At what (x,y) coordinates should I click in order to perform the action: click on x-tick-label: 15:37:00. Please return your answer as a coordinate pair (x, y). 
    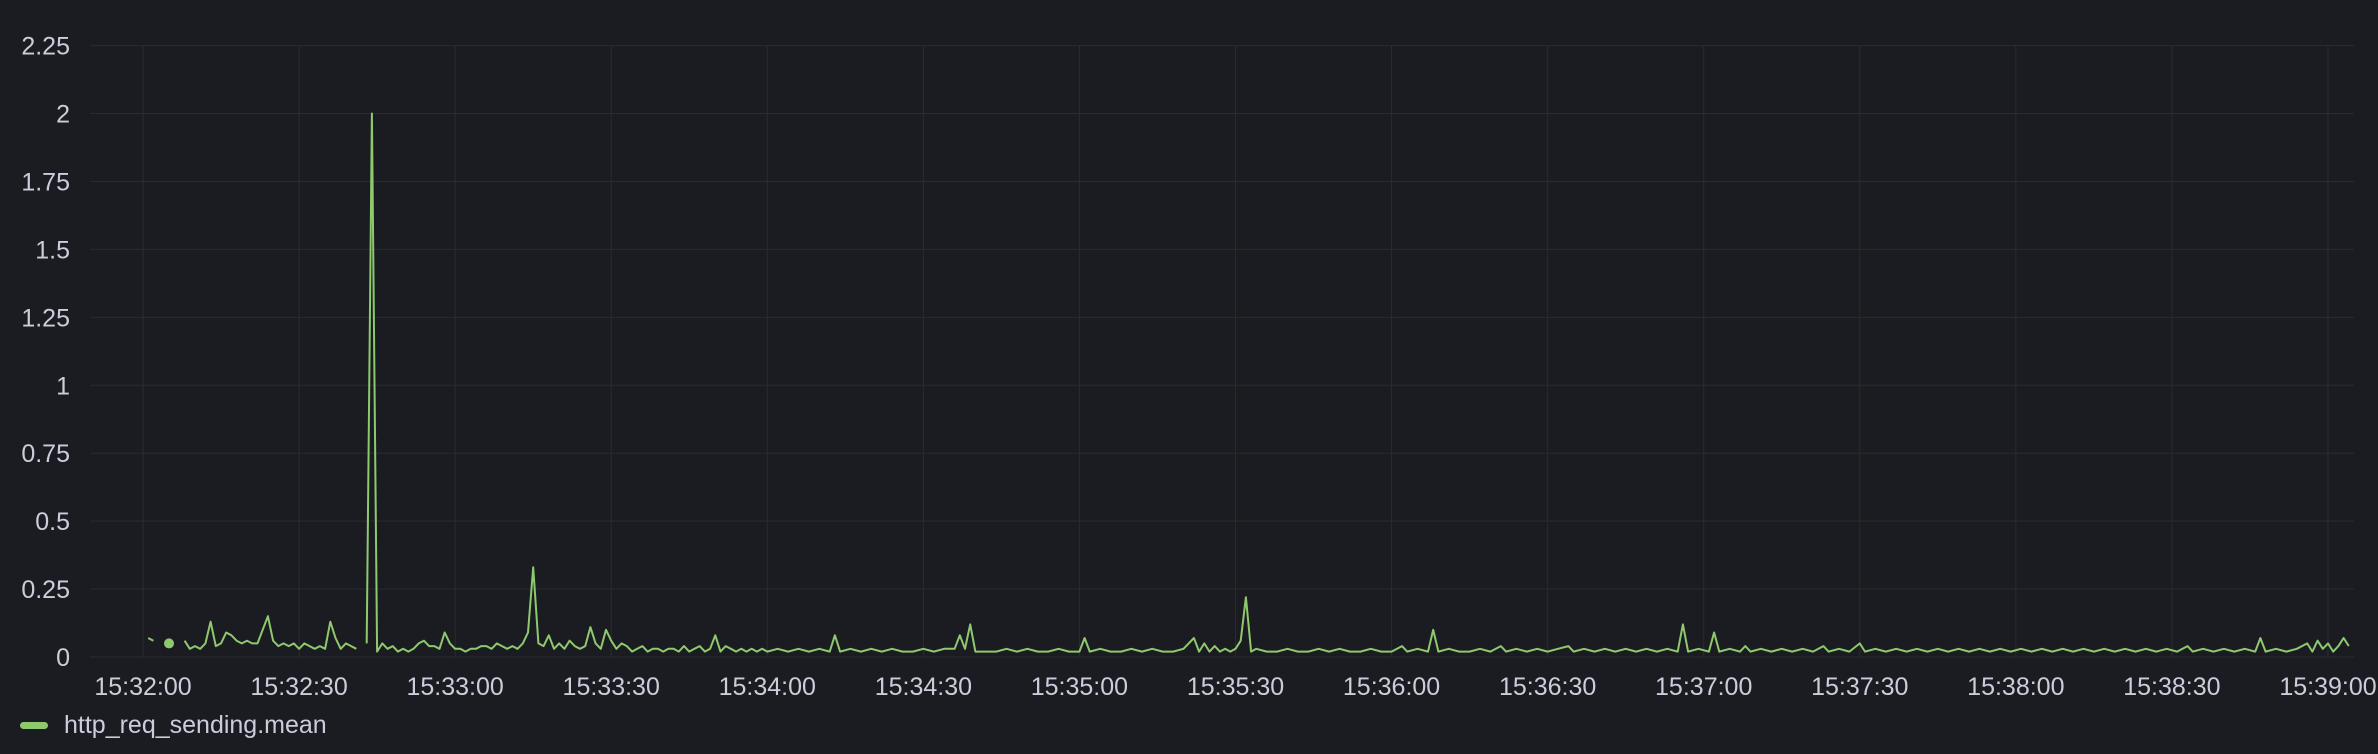
    Looking at the image, I should click on (1703, 686).